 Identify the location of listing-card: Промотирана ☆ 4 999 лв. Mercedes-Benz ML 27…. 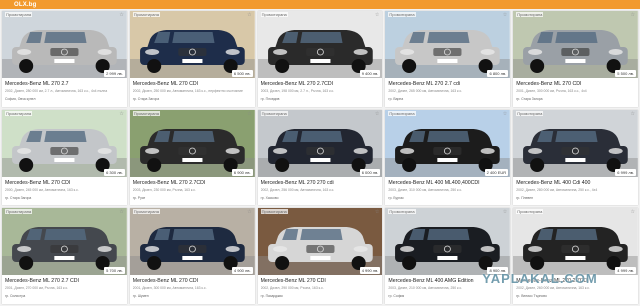
(575, 256).